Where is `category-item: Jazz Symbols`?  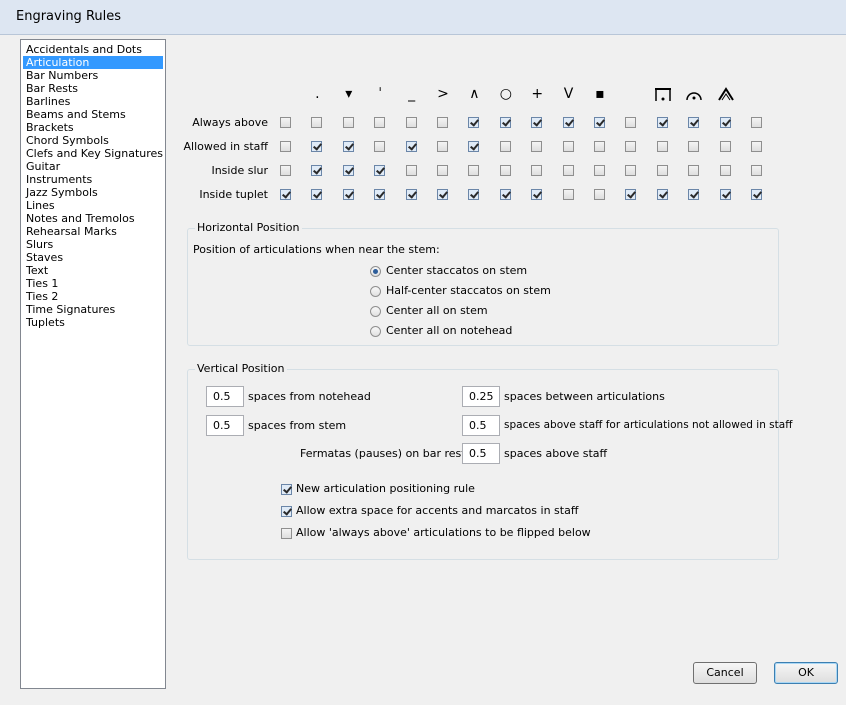 category-item: Jazz Symbols is located at coordinates (93, 192).